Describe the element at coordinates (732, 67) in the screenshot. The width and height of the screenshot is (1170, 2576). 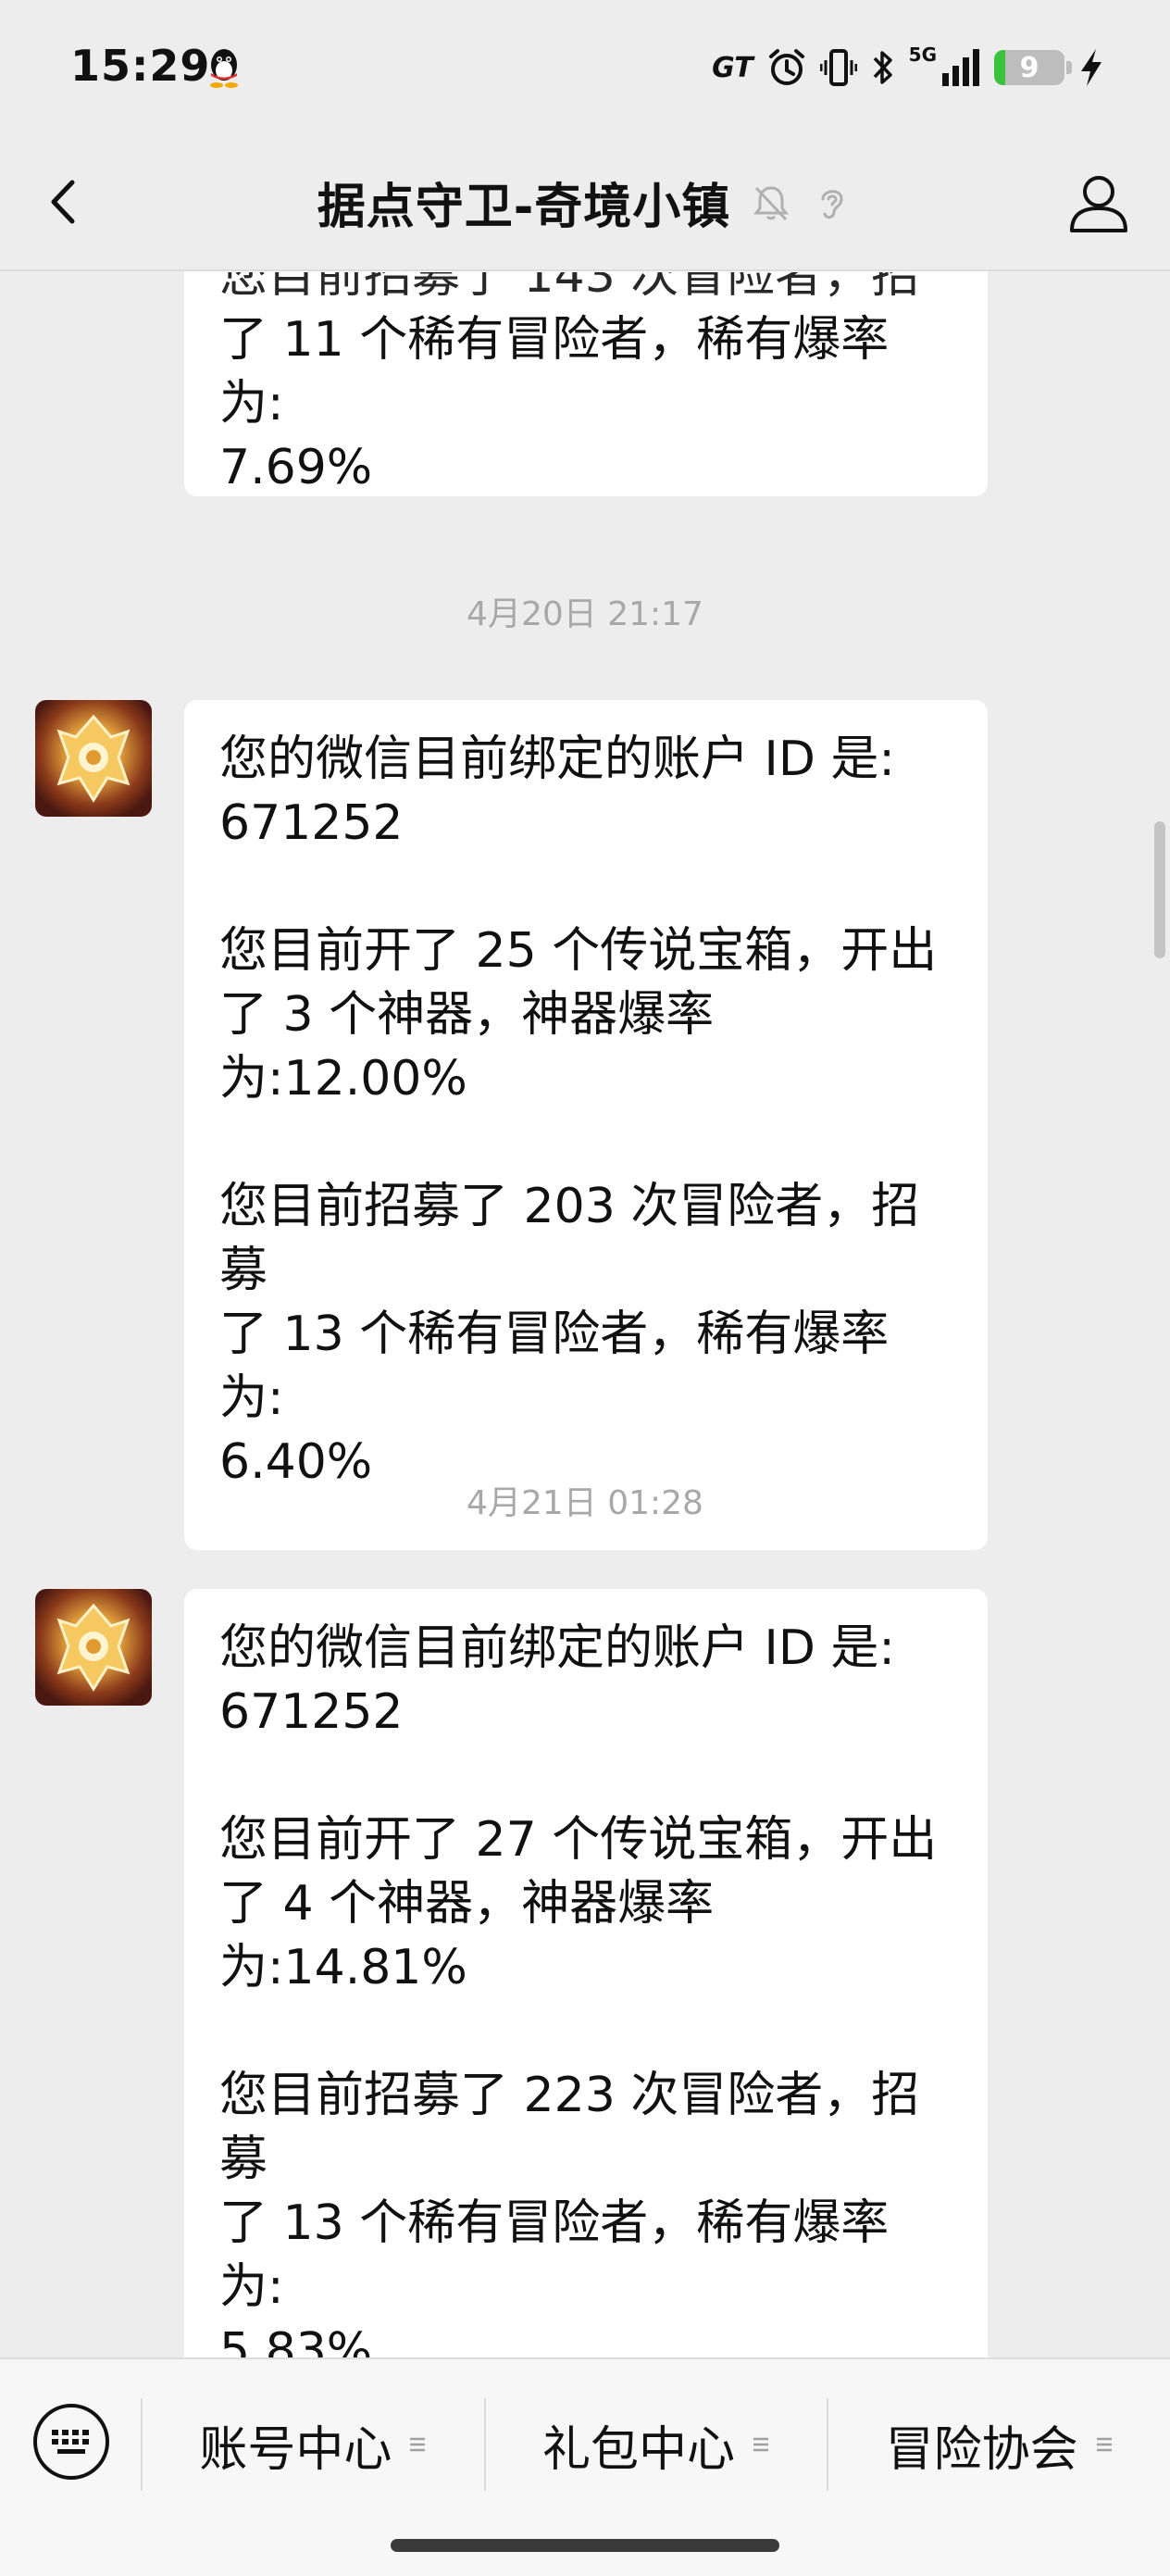
I see `brand-label: GT` at that location.